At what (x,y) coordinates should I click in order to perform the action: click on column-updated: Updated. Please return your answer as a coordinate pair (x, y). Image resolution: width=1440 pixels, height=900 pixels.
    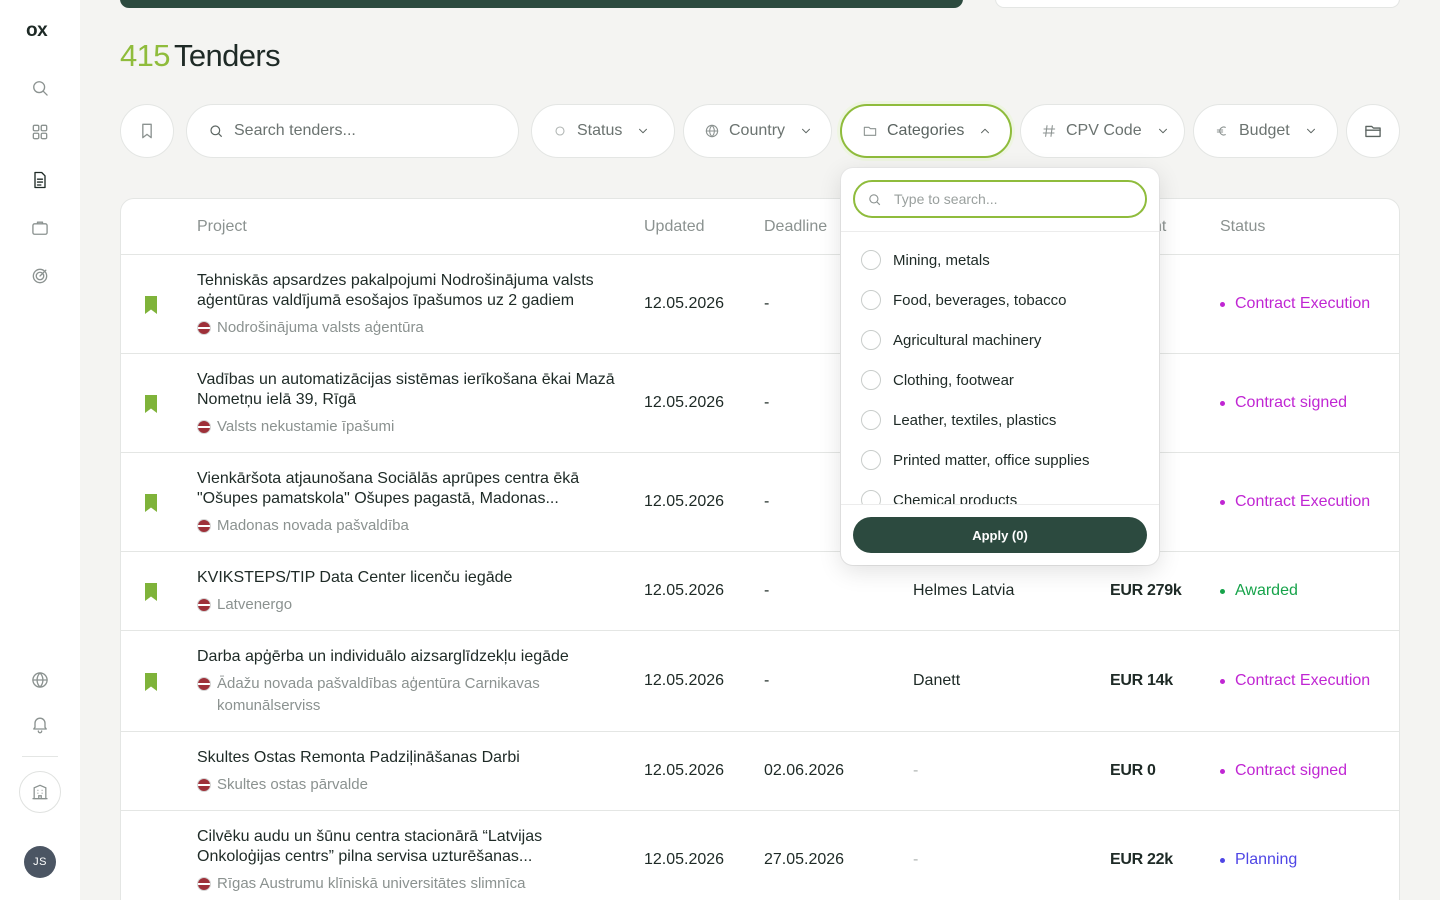
    Looking at the image, I should click on (674, 227).